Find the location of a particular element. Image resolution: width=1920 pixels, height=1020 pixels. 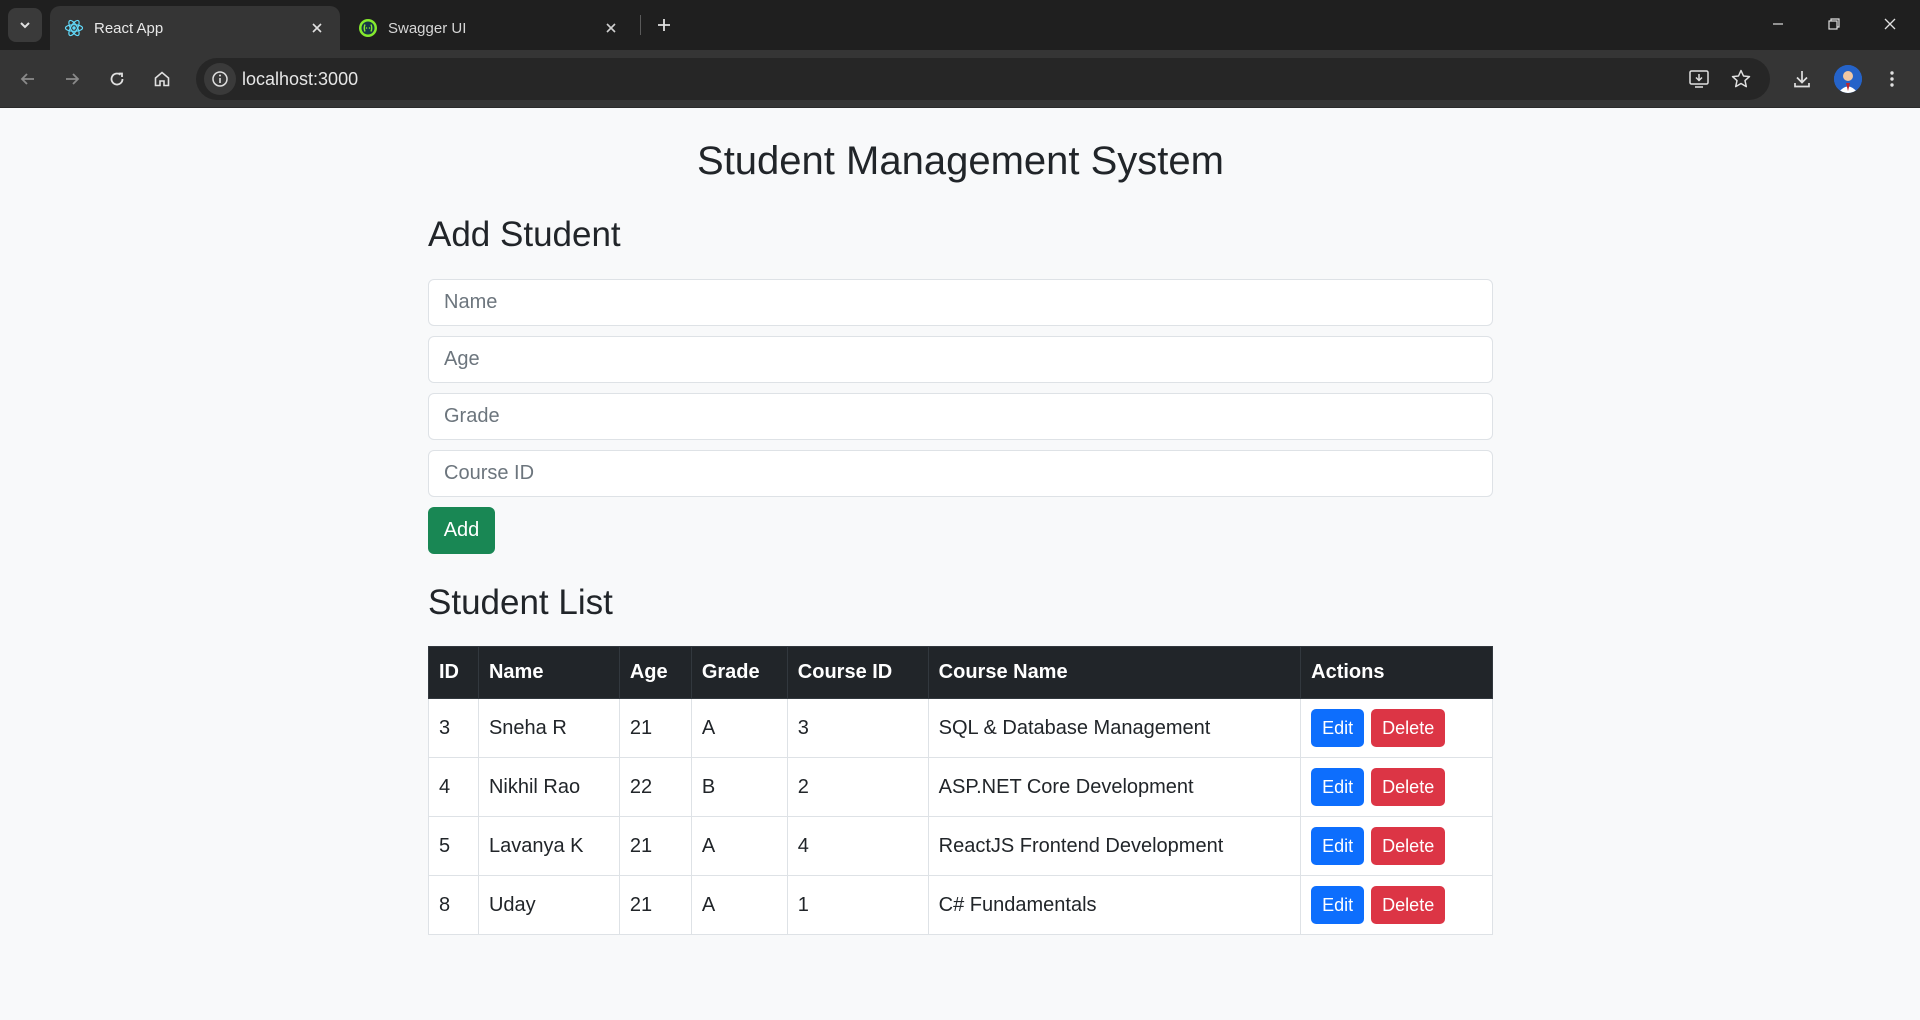

cell-course-name: ReactJS Frontend Development is located at coordinates (1114, 846).